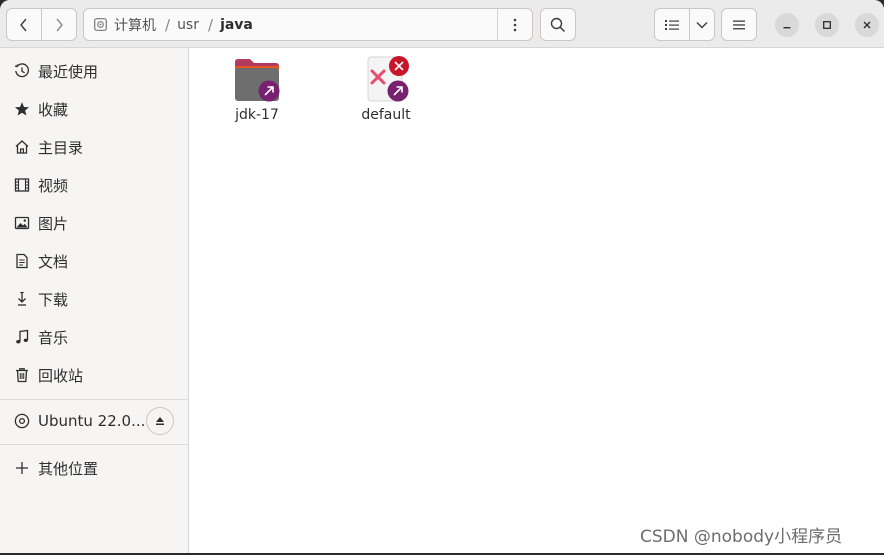 The image size is (884, 555). I want to click on search-button, so click(558, 24).